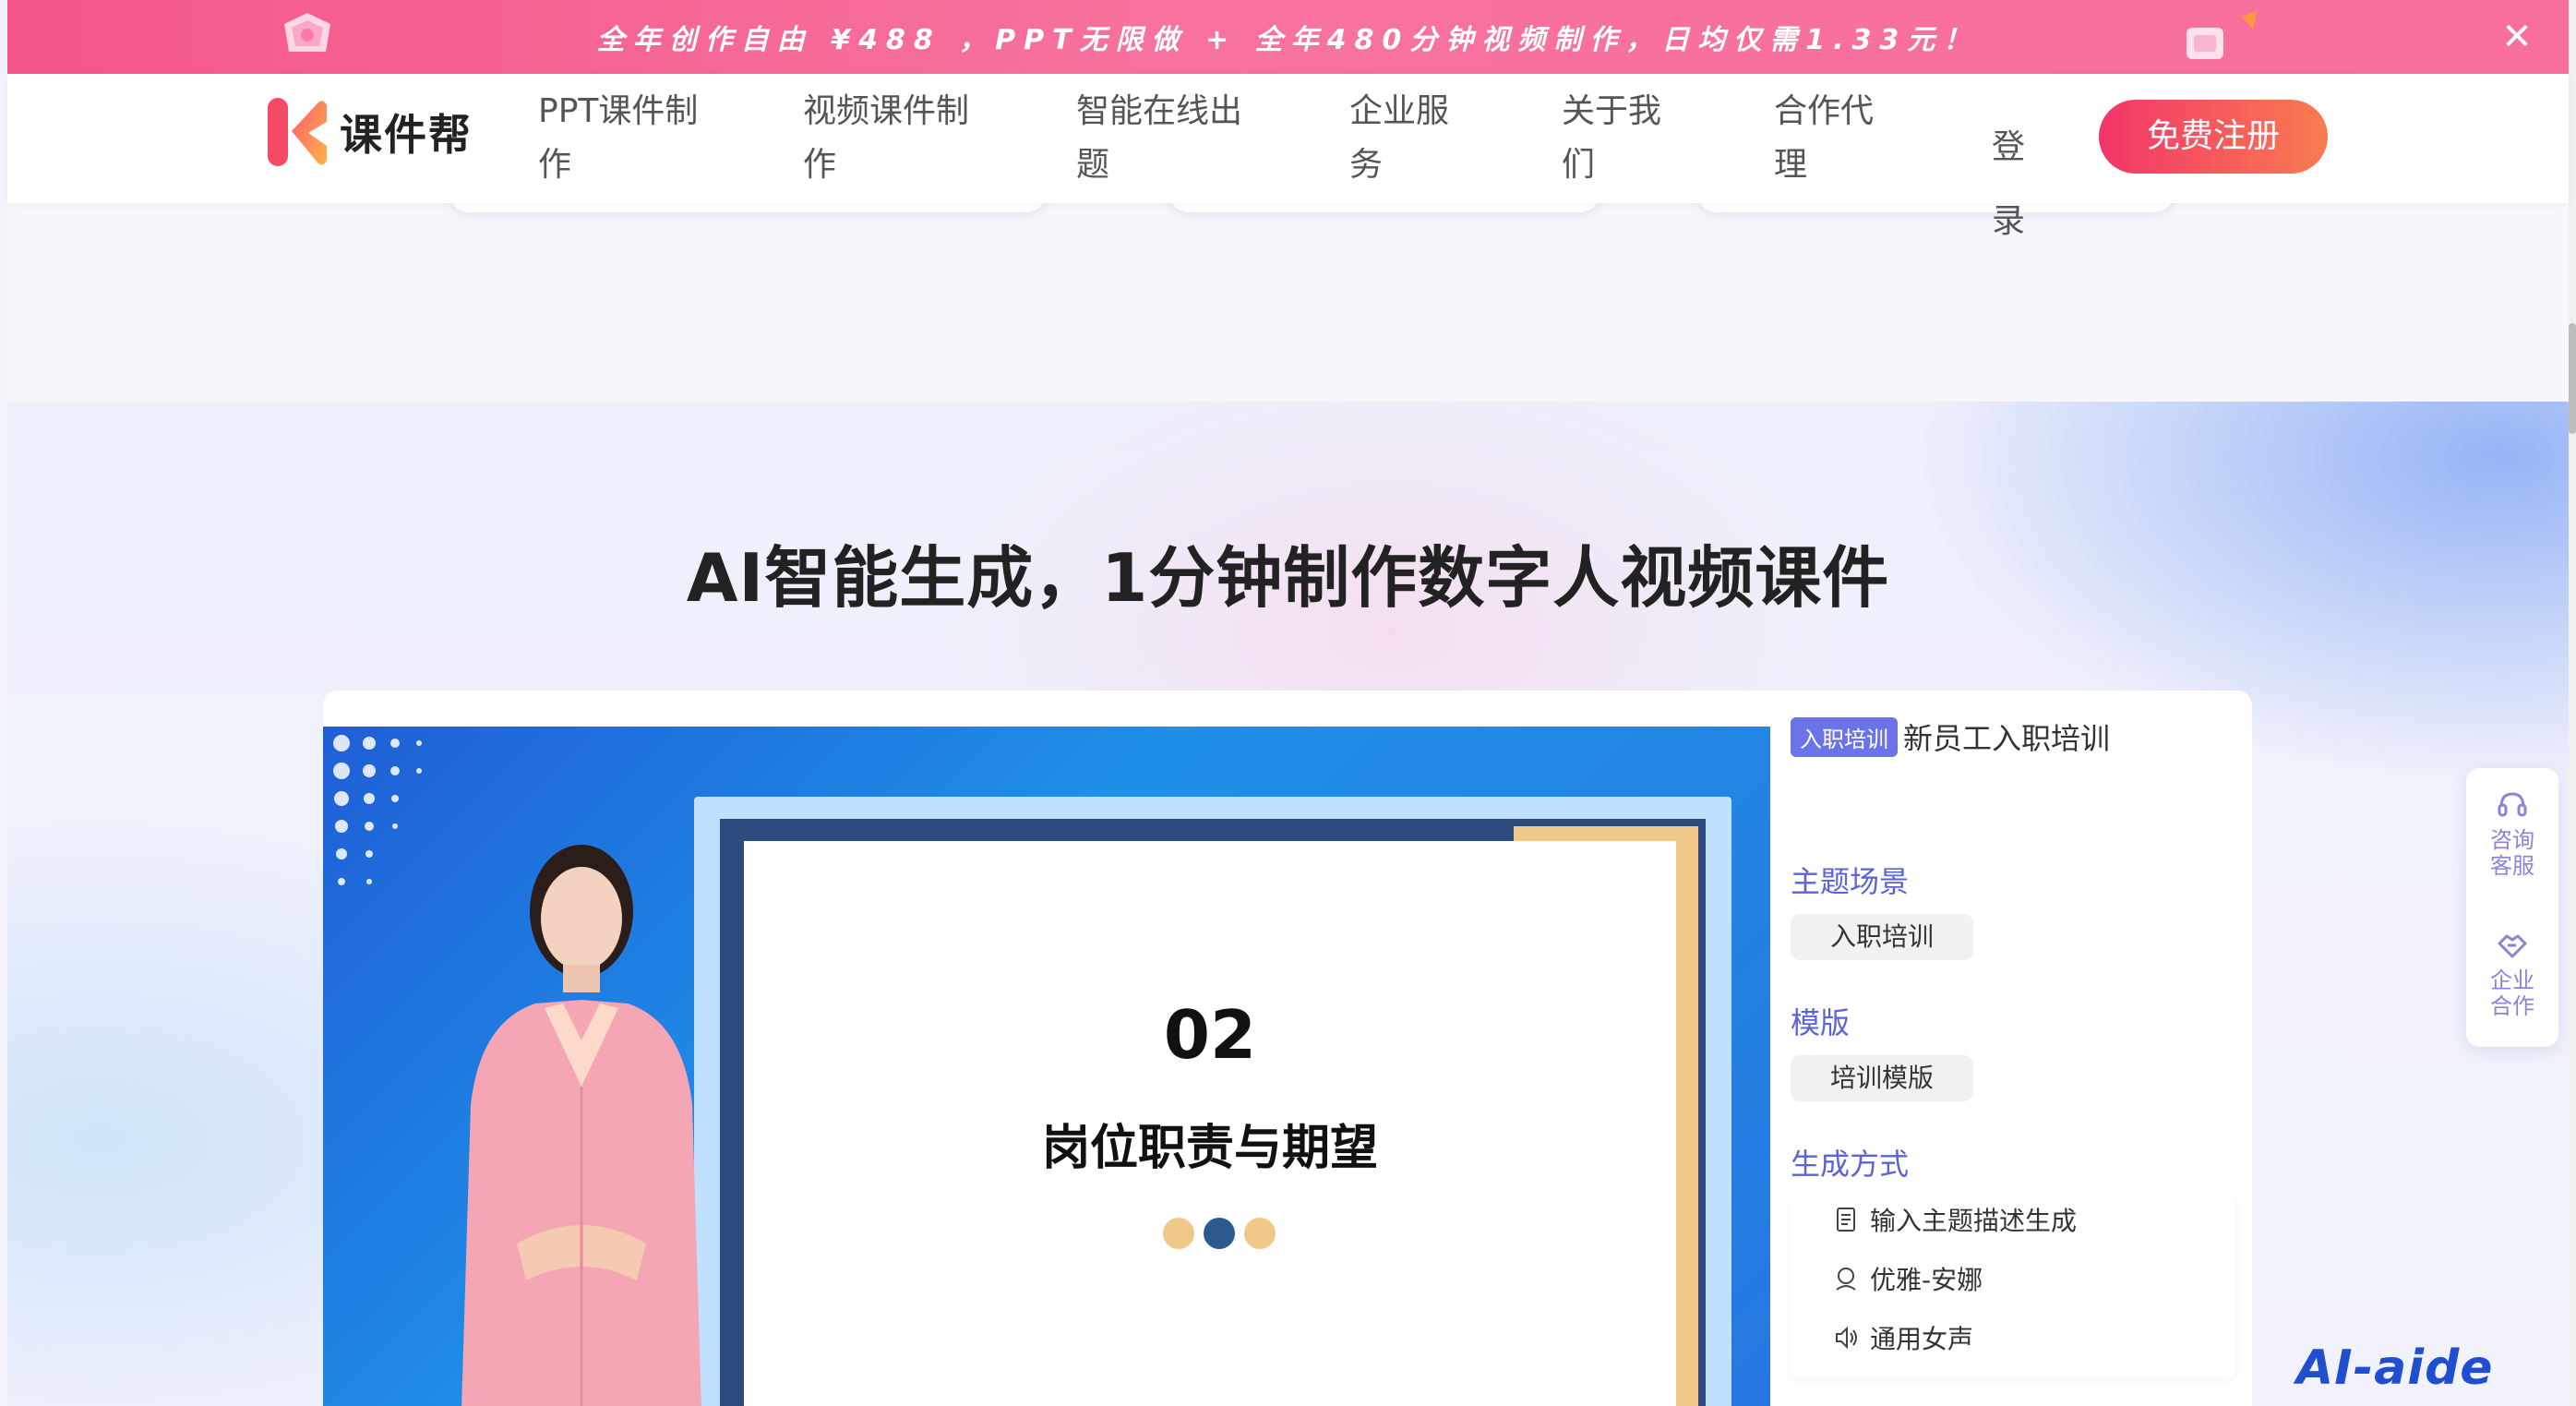 The image size is (2576, 1406). I want to click on nav-label: 们, so click(1579, 165).